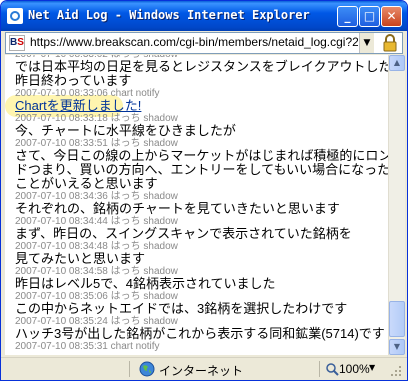  What do you see at coordinates (147, 369) in the screenshot?
I see `globe-icon` at bounding box center [147, 369].